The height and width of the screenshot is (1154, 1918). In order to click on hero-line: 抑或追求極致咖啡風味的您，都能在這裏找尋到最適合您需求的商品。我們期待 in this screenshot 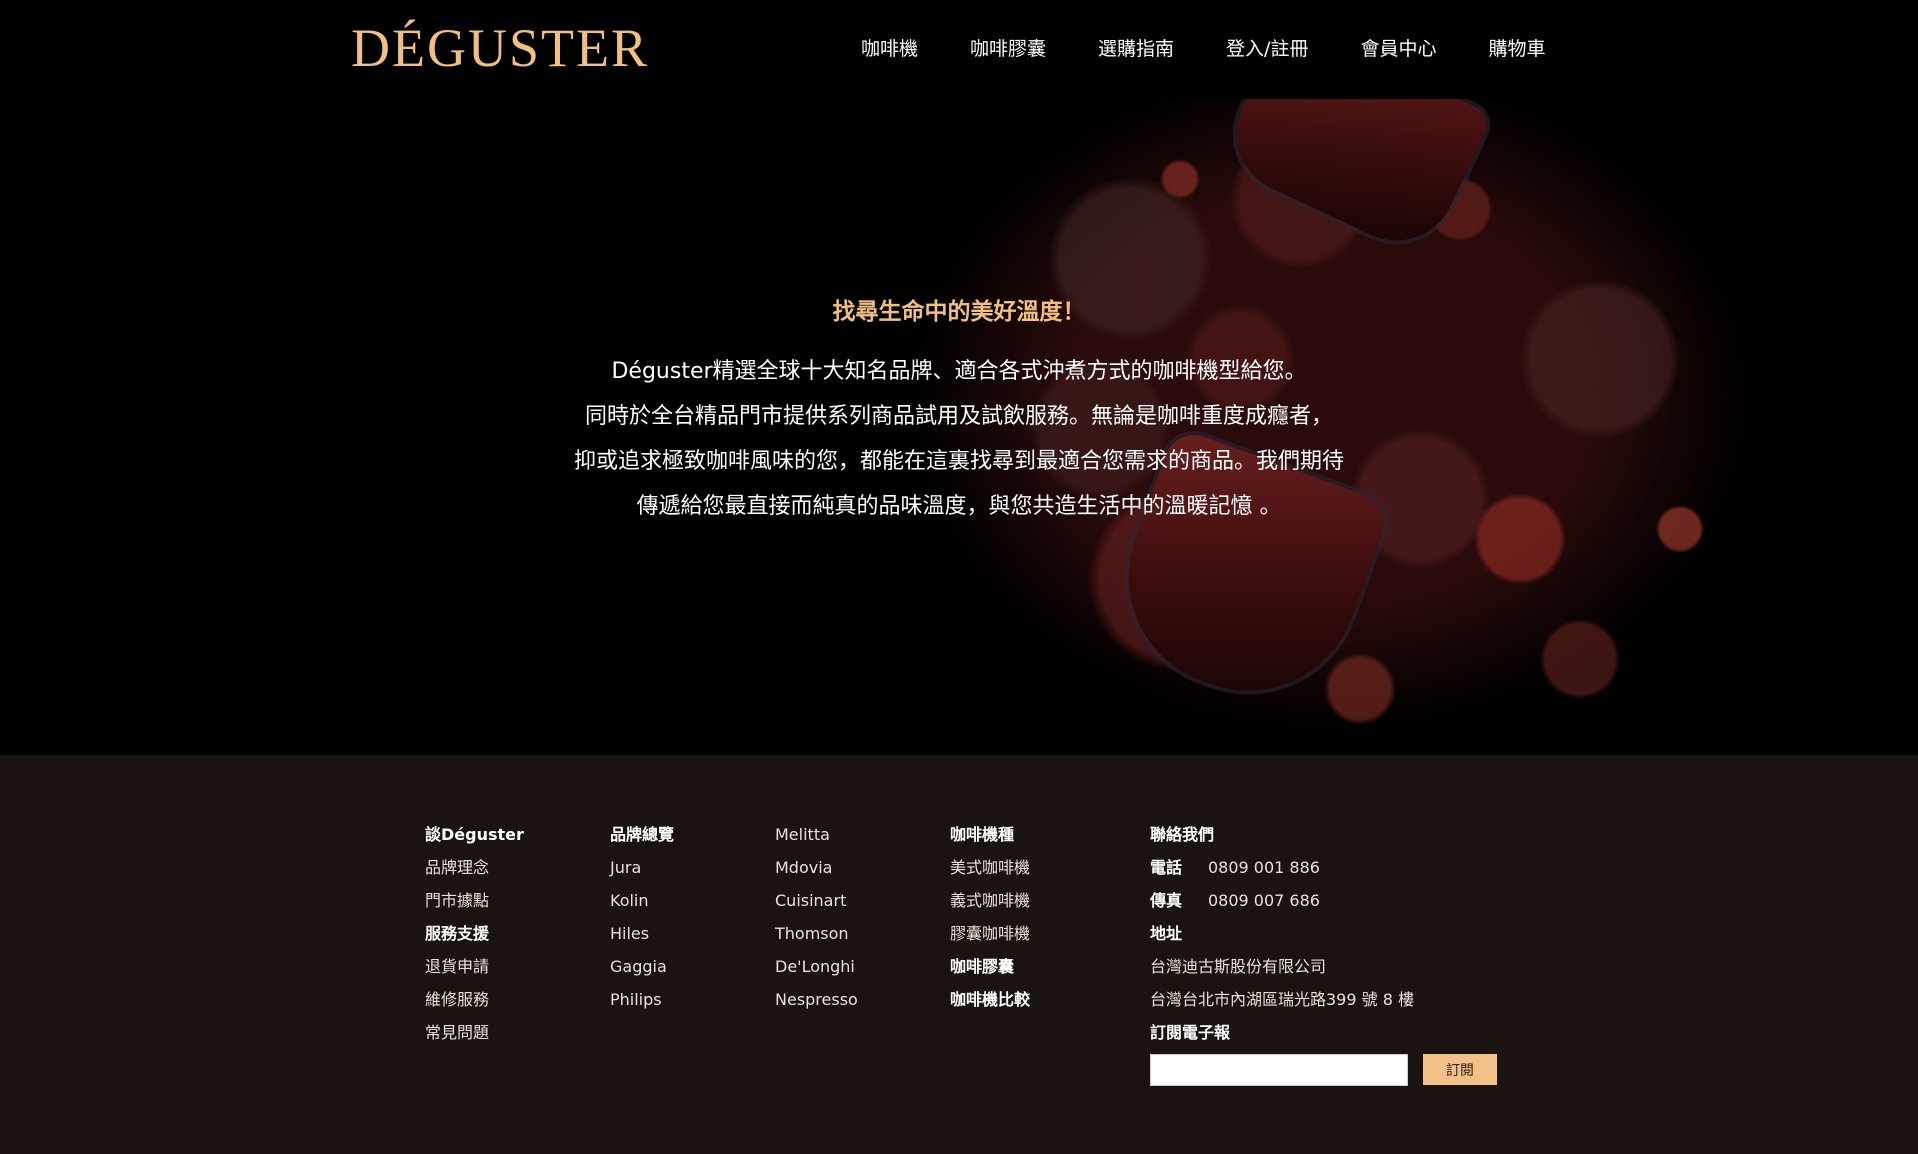, I will do `click(958, 461)`.